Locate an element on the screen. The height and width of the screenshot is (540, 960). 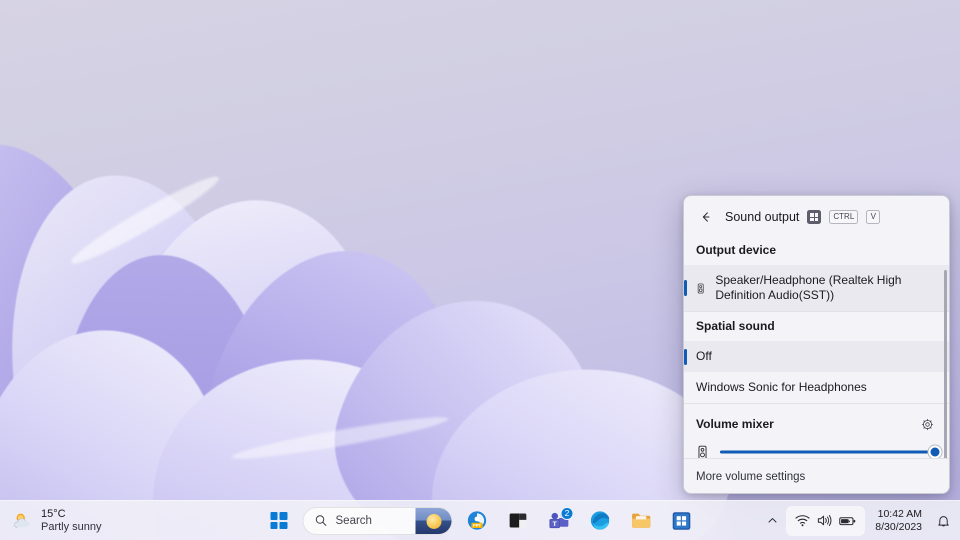
edge-icon is located at coordinates (599, 520).